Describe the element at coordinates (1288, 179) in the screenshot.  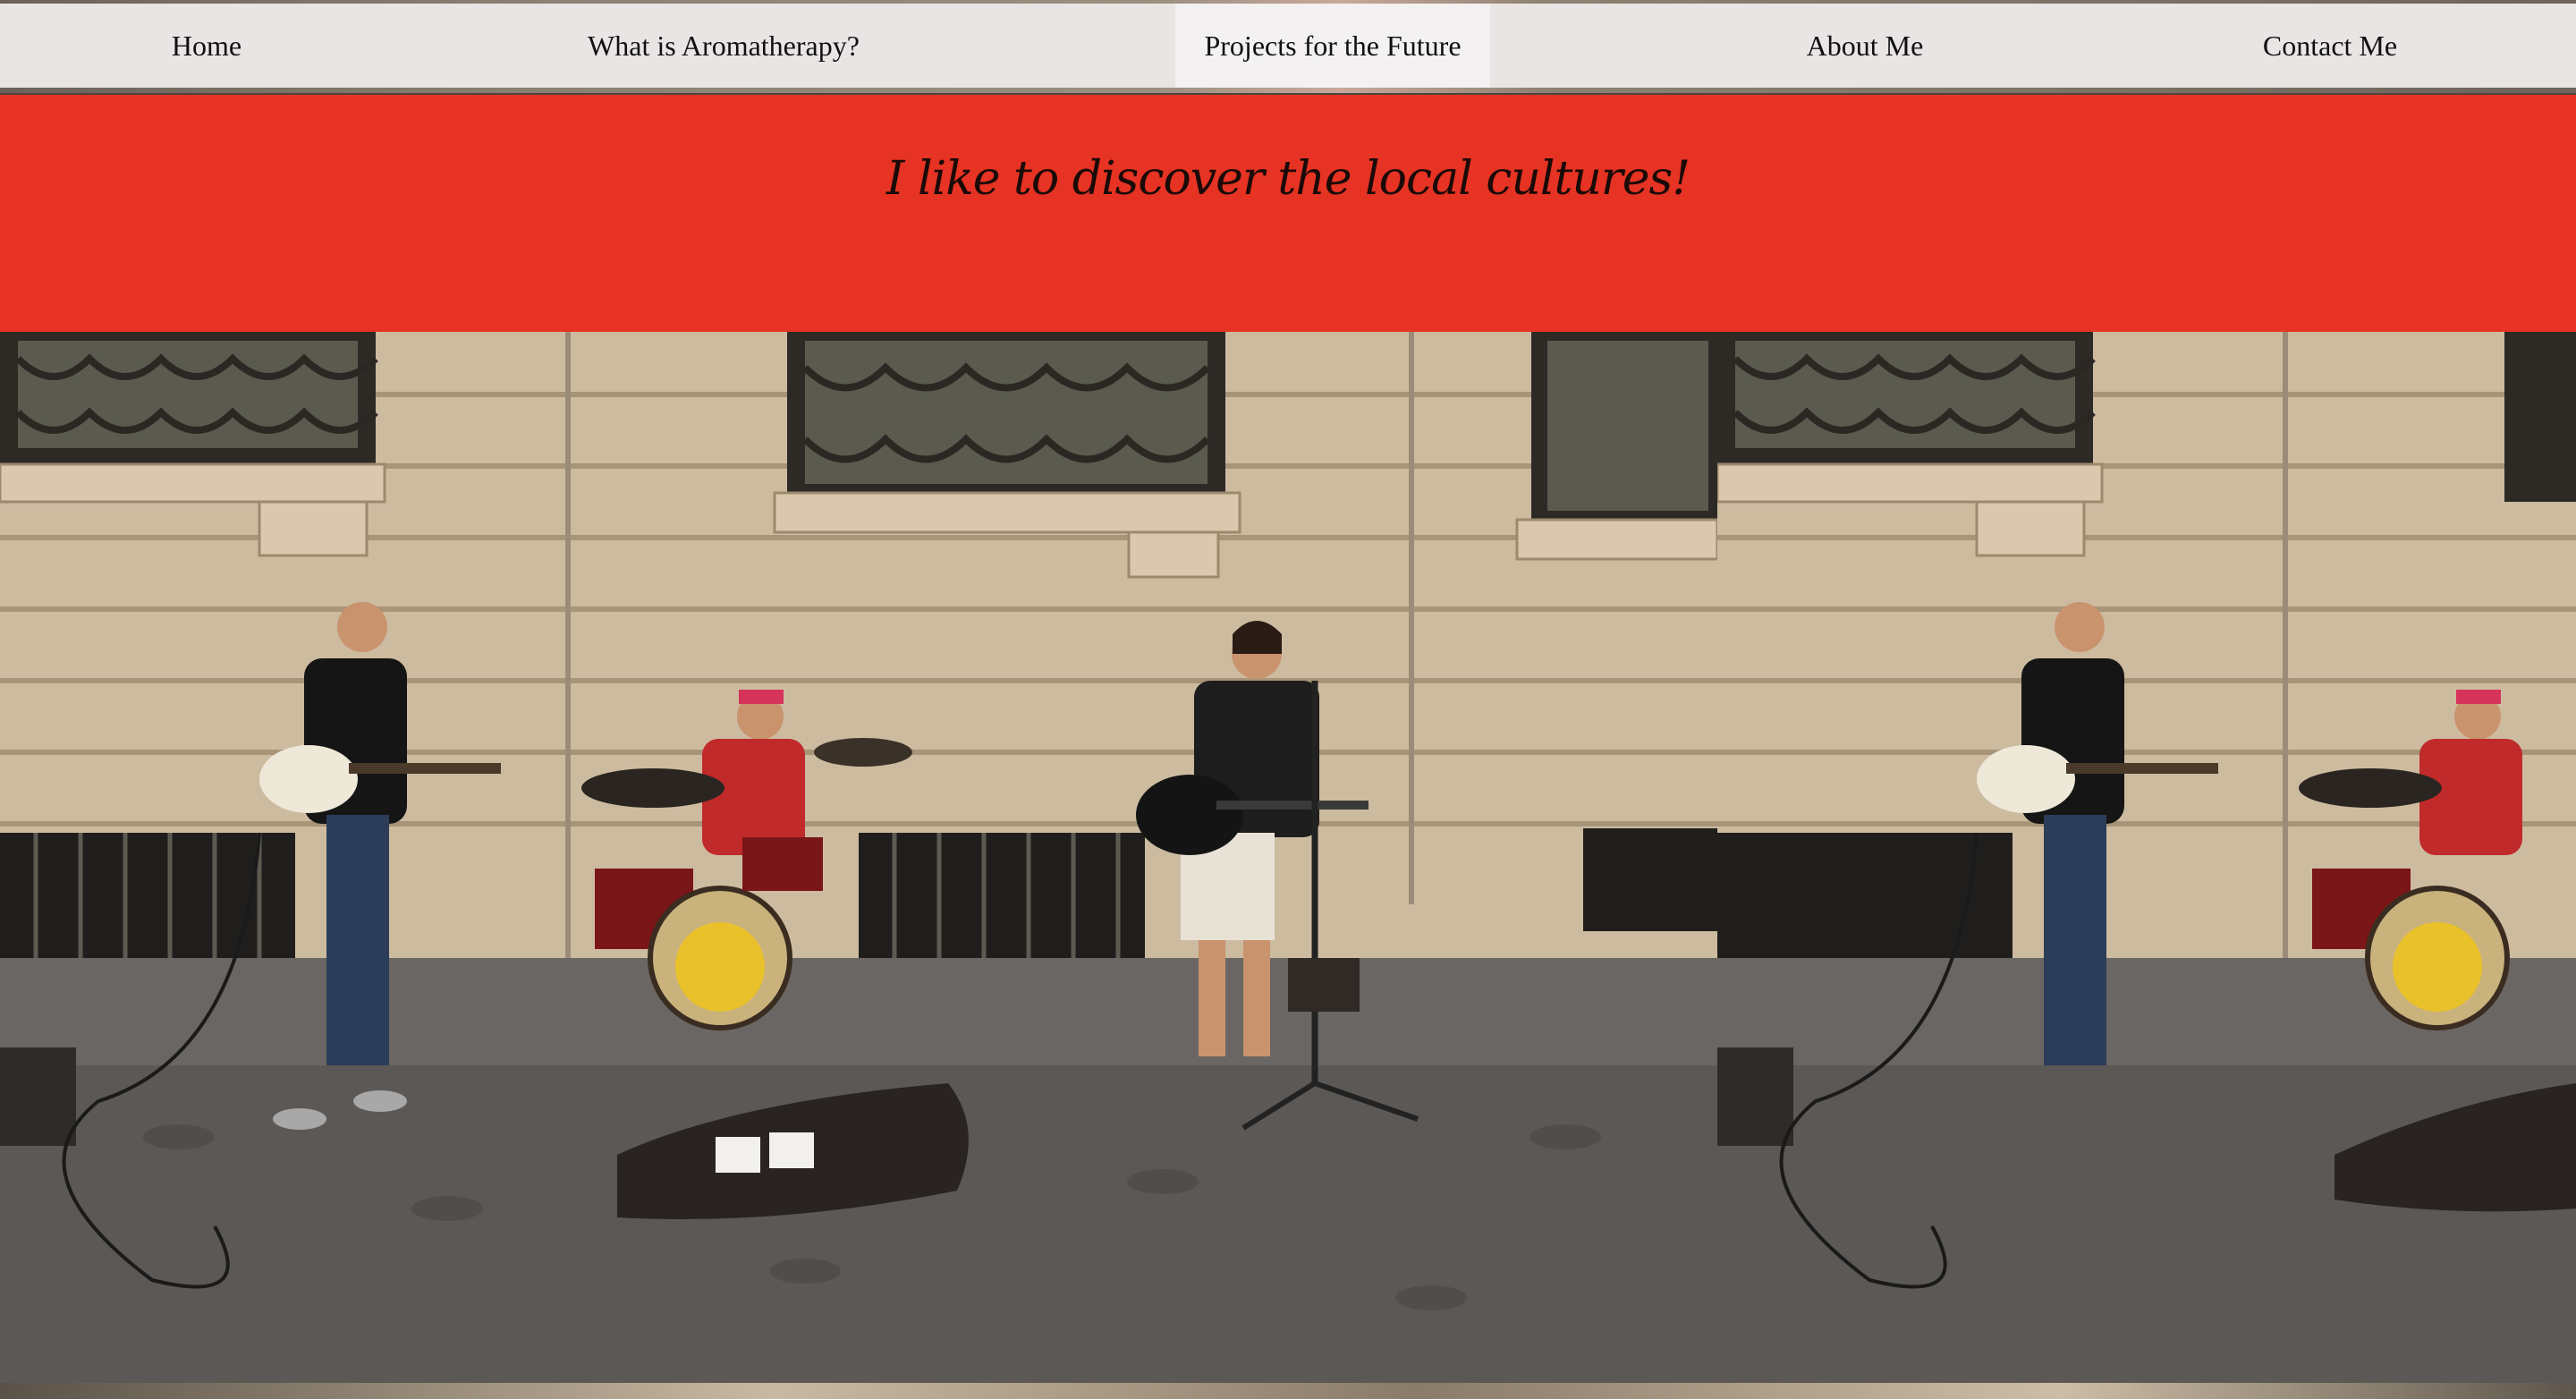
I see `banner-heading: I like to discover the local cultures!` at that location.